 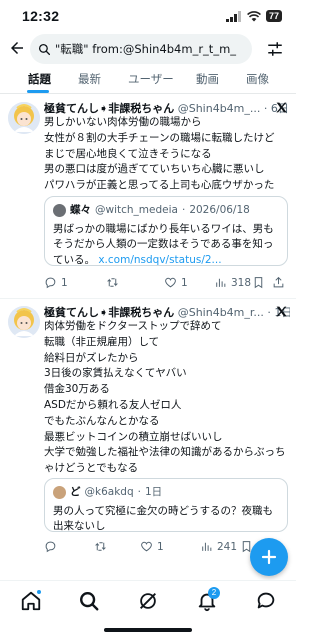 I want to click on quote-line-text: ている。, so click(x=74, y=259).